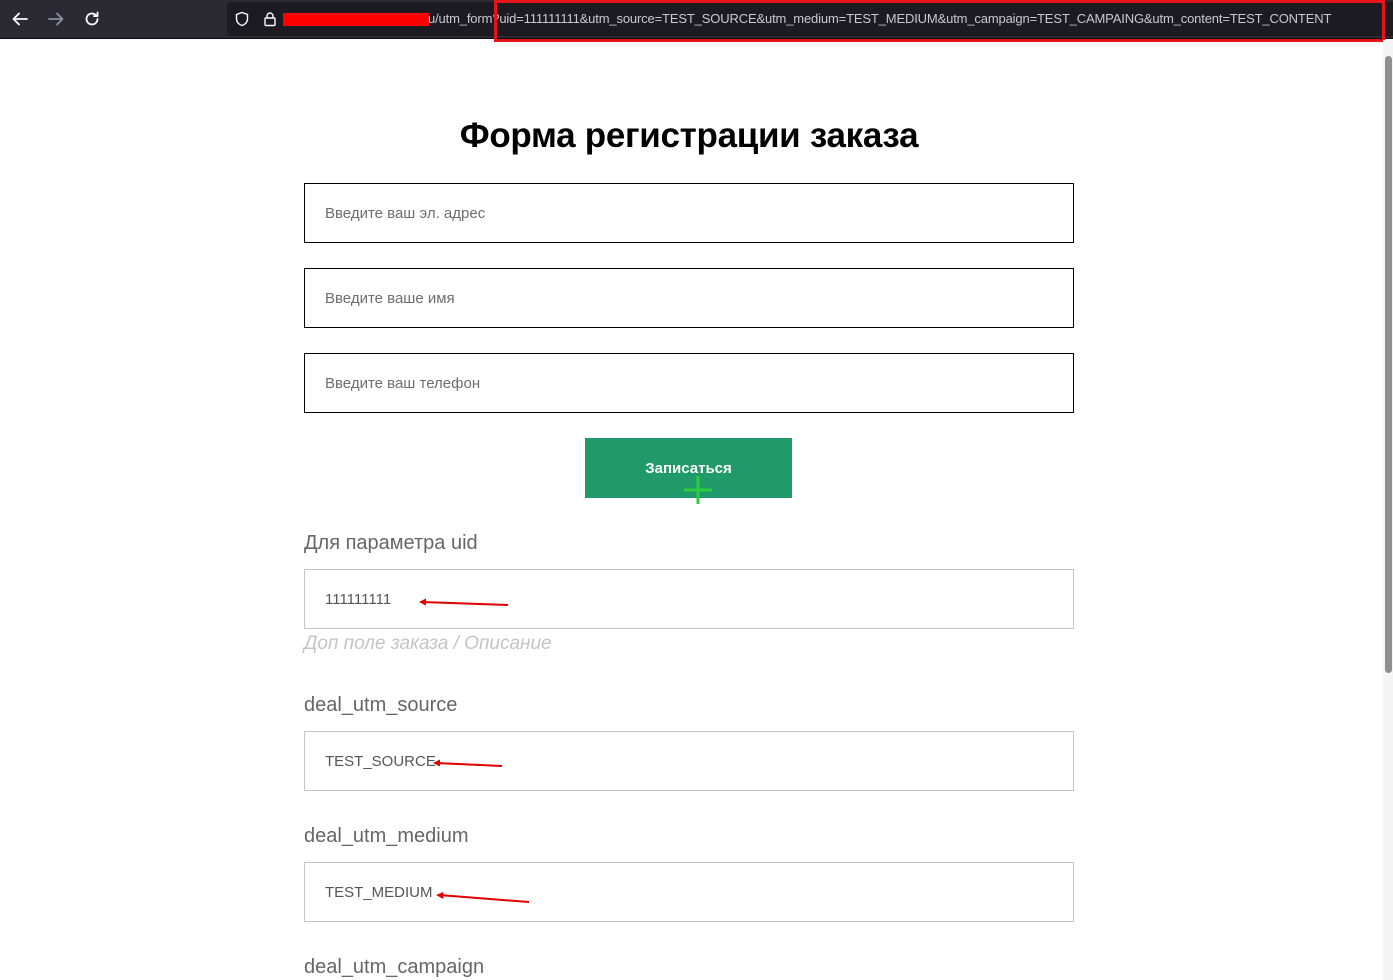  What do you see at coordinates (698, 490) in the screenshot?
I see `crosshair-cursor-icon` at bounding box center [698, 490].